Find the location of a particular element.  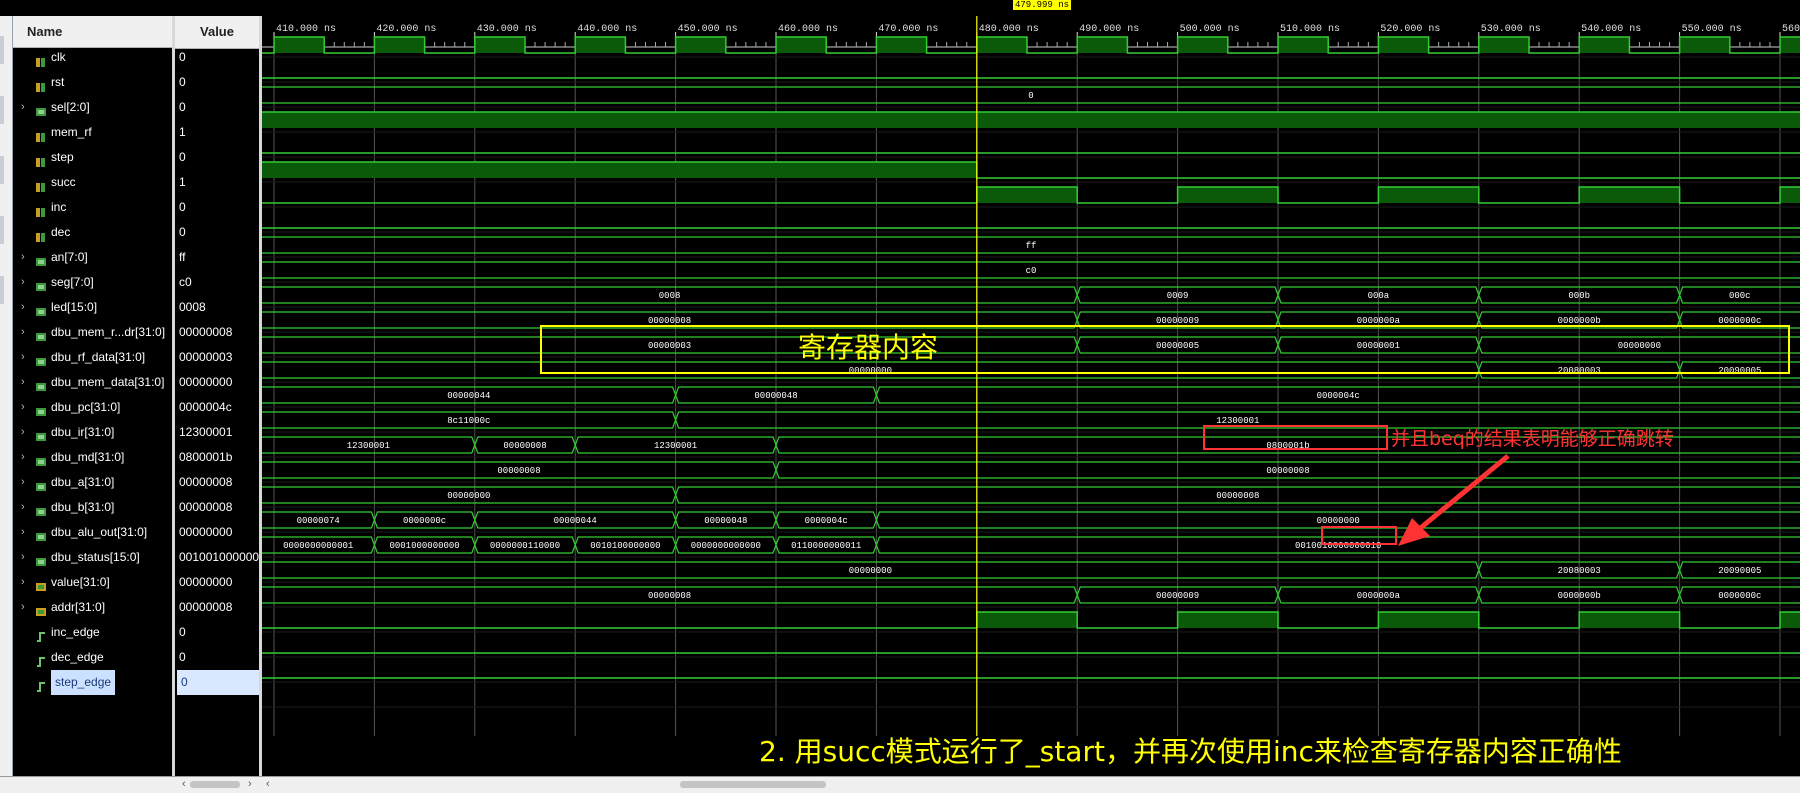

signal-row-rst: rst is located at coordinates (93, 82).